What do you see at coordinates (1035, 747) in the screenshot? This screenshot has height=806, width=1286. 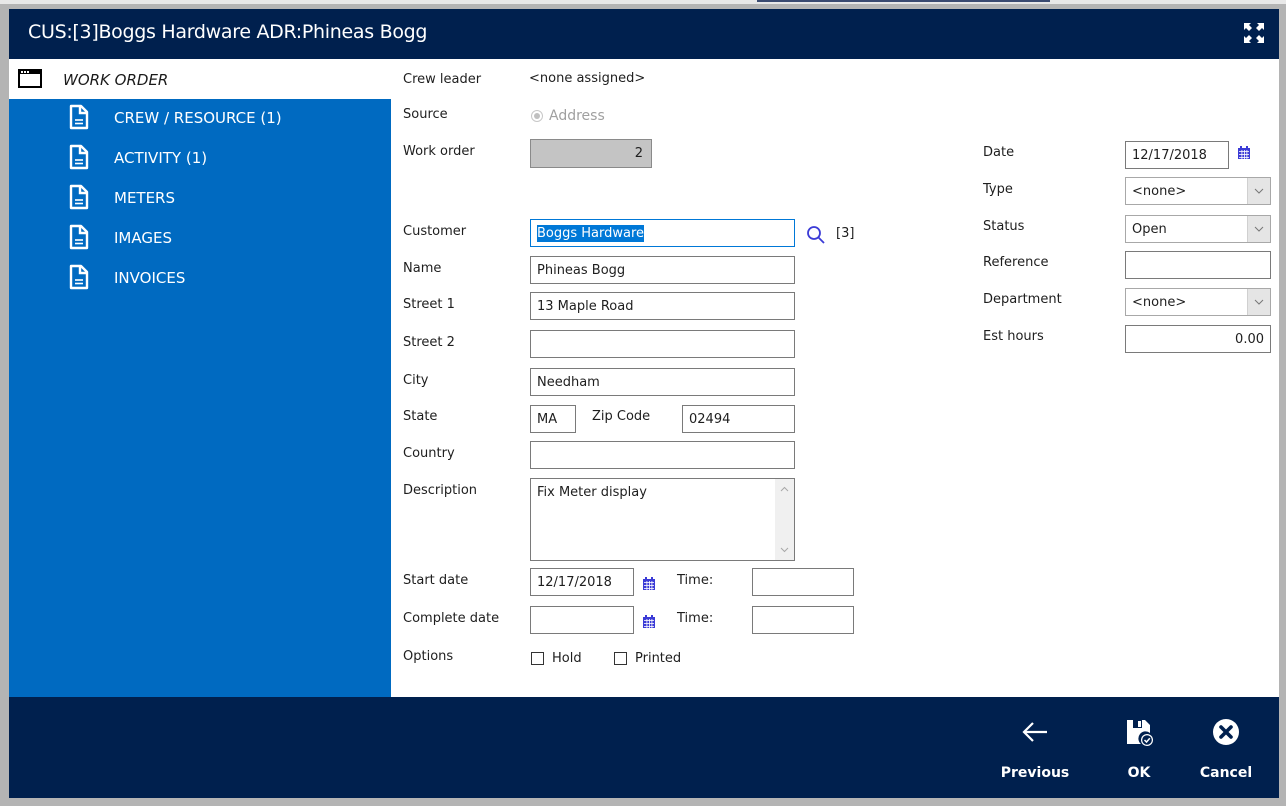 I see `previous-button: Previous` at bounding box center [1035, 747].